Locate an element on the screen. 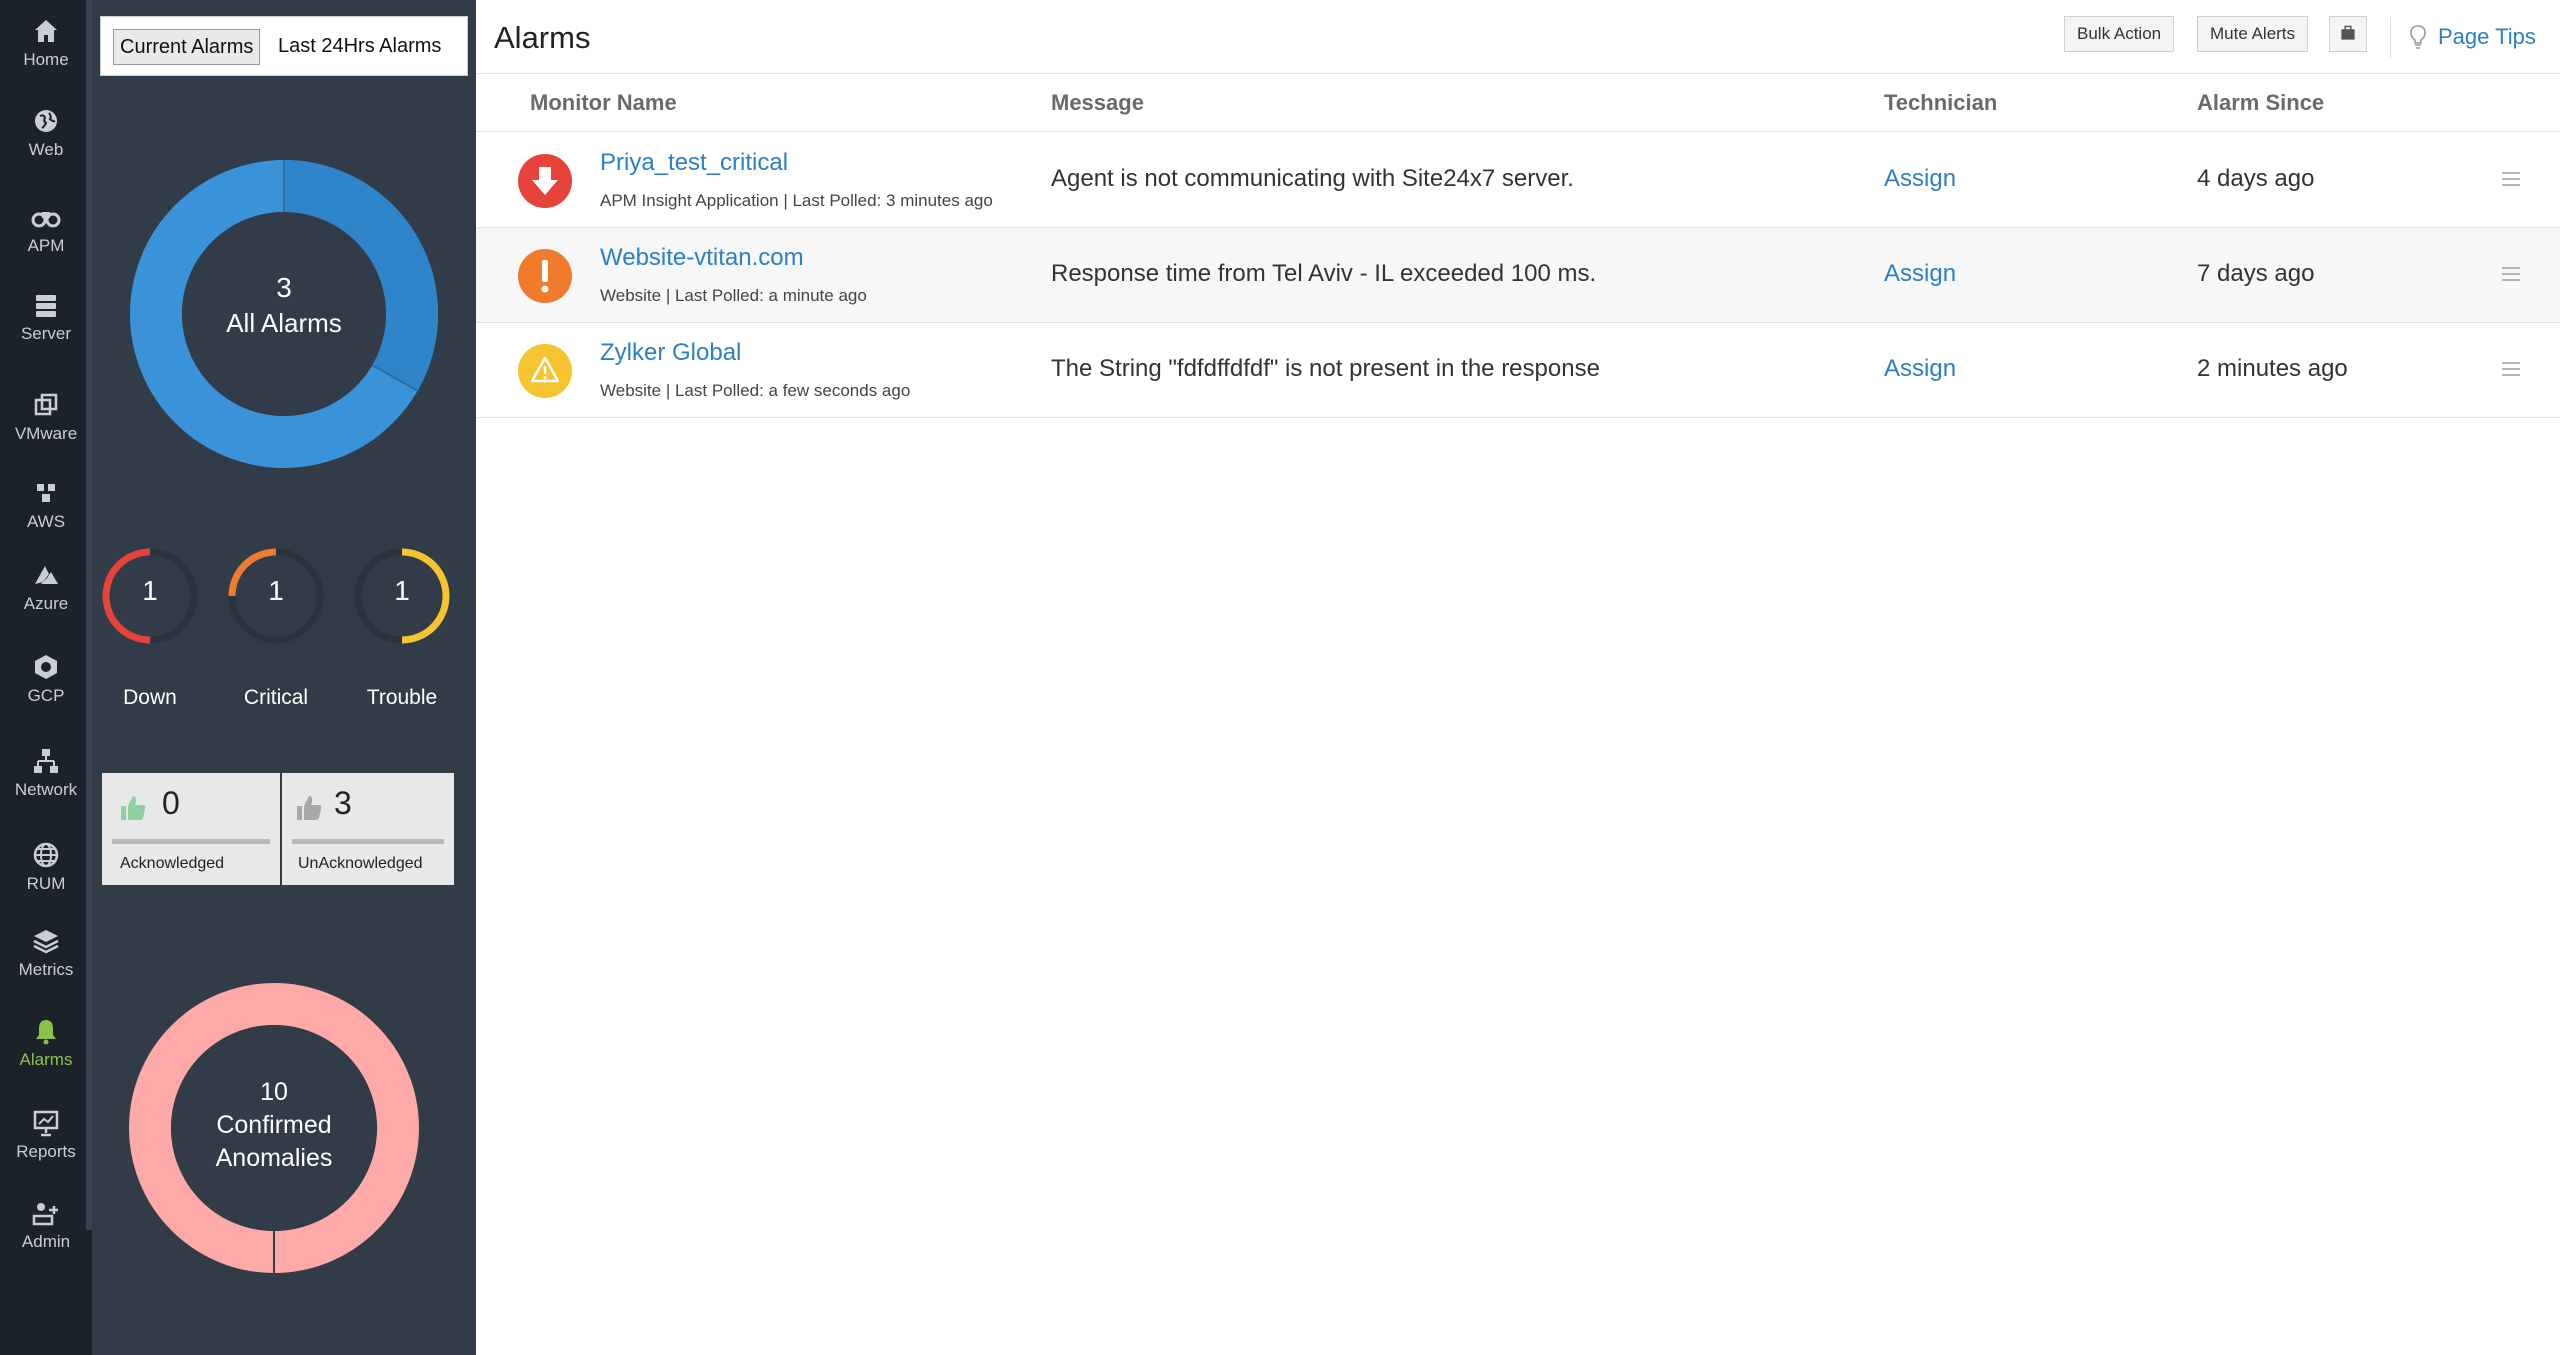 The image size is (2560, 1355). nav-label: Metrics is located at coordinates (46, 969).